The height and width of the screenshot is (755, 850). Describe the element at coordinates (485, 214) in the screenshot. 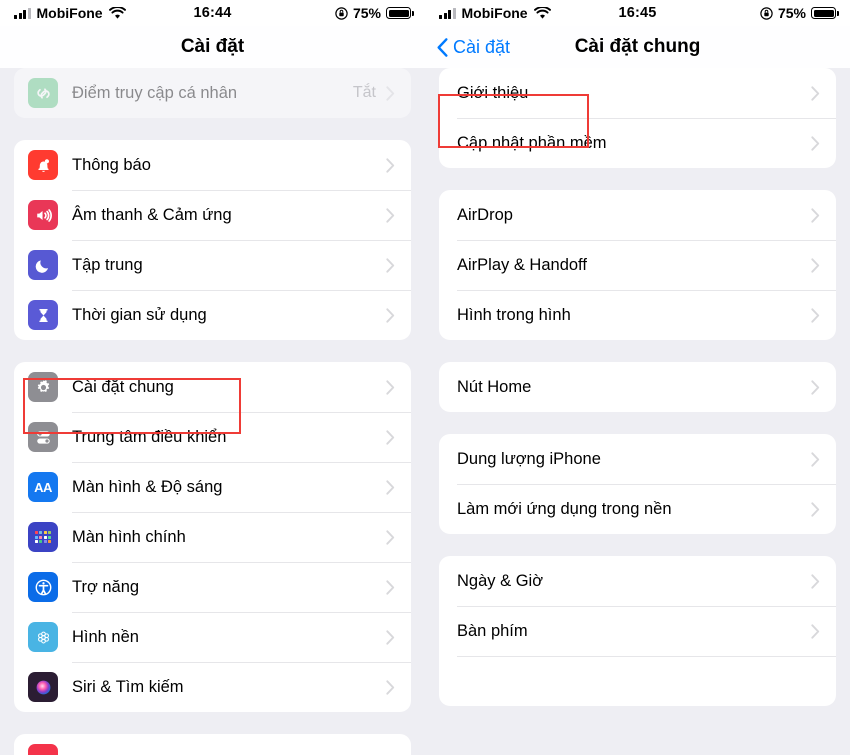

I see `settings-row-label: AirDrop` at that location.